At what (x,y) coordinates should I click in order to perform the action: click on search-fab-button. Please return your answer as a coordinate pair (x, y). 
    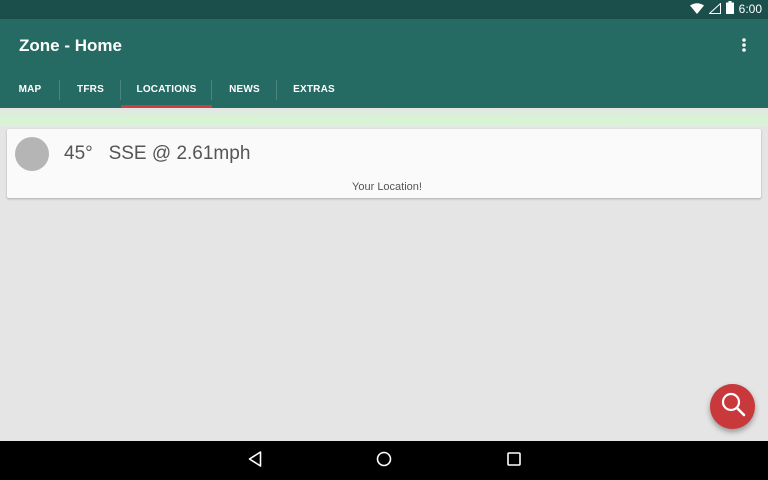
    Looking at the image, I should click on (732, 406).